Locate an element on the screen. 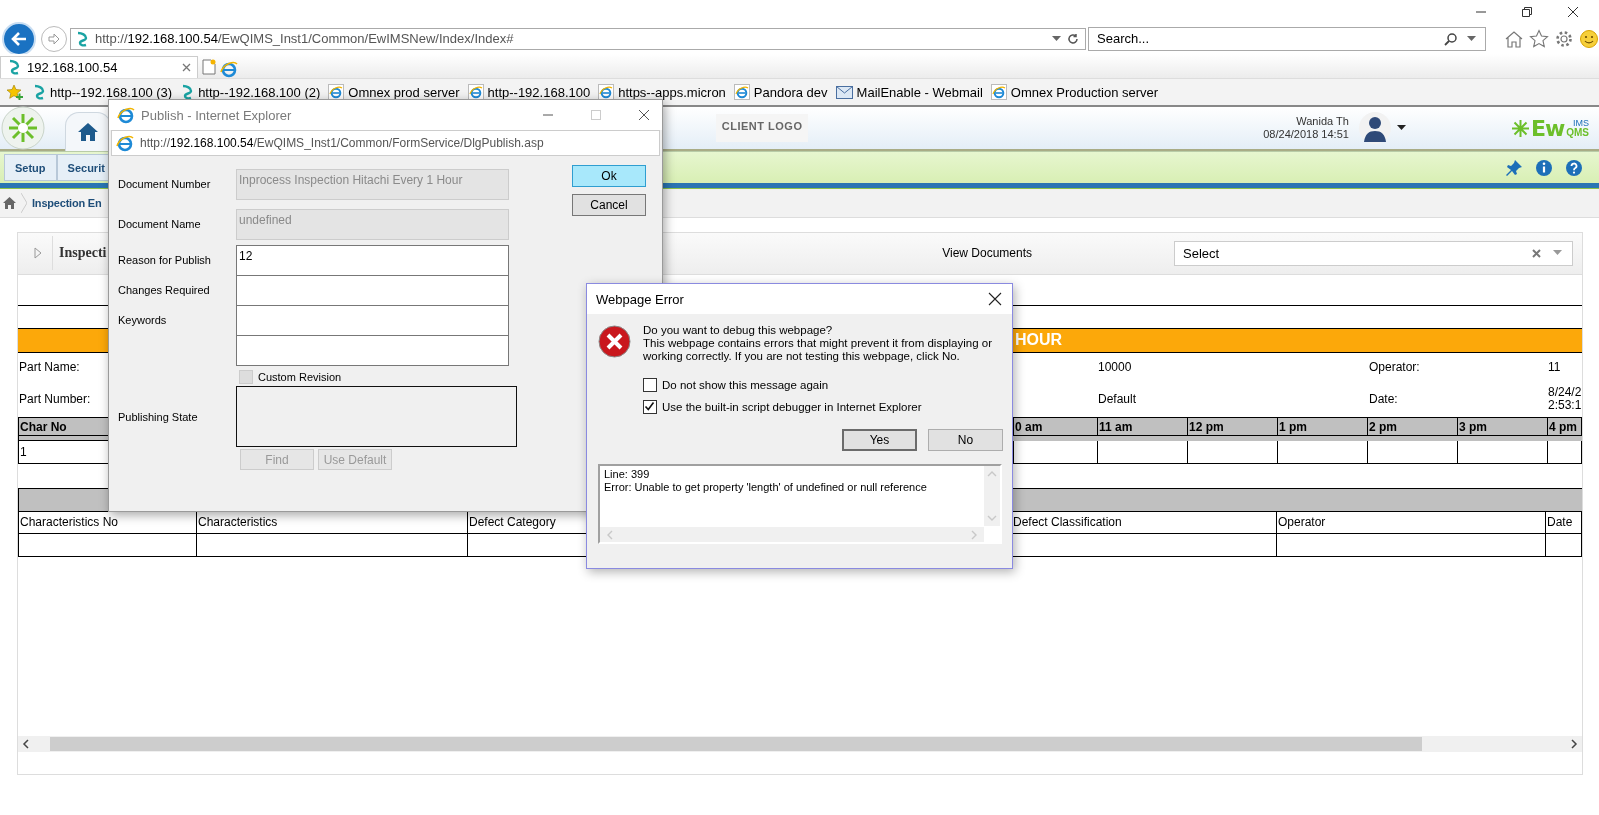  refresh-icon is located at coordinates (1073, 38).